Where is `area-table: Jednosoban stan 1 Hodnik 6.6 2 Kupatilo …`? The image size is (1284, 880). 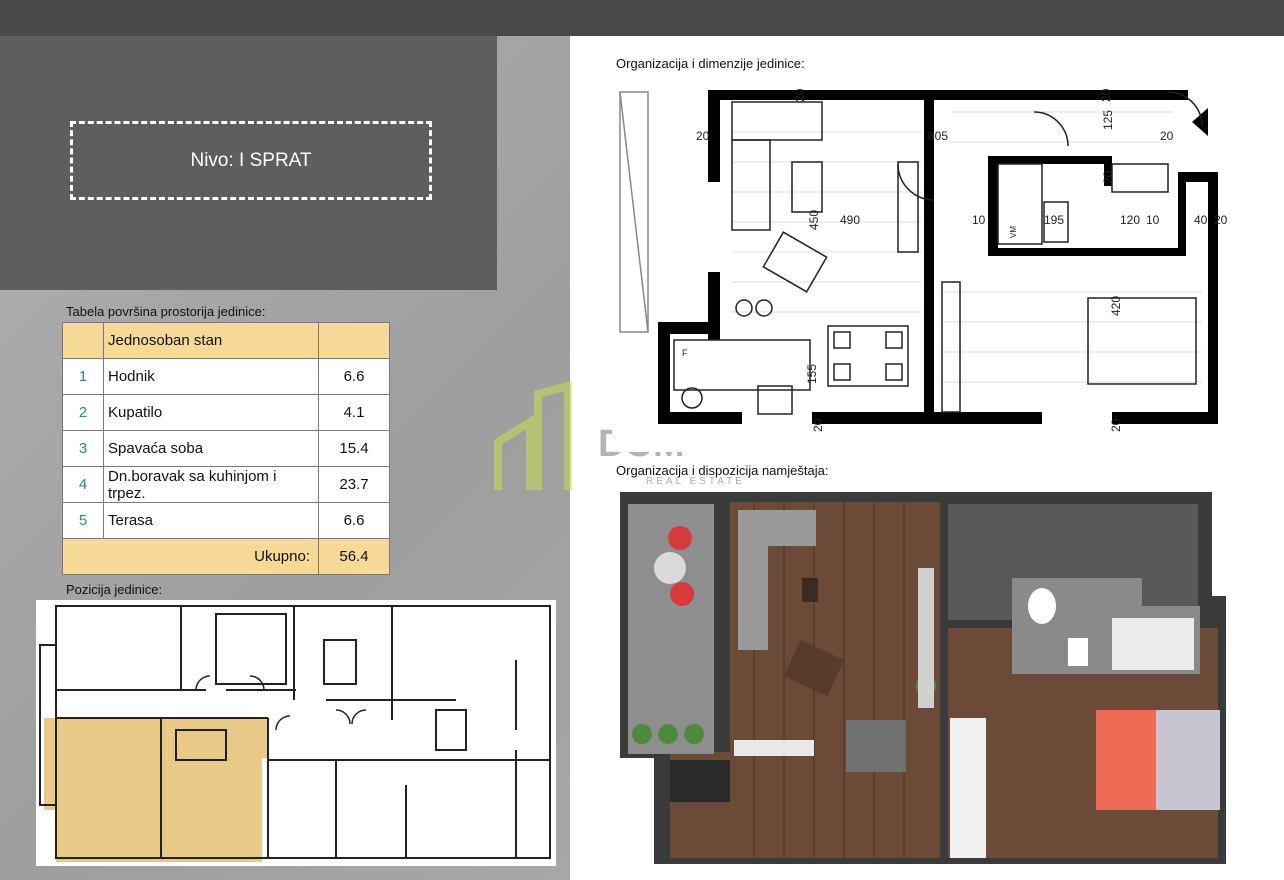 area-table: Jednosoban stan 1 Hodnik 6.6 2 Kupatilo … is located at coordinates (226, 448).